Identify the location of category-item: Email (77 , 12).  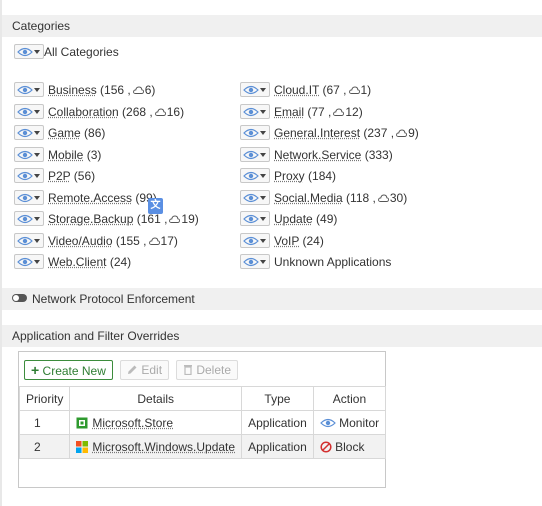
(318, 112).